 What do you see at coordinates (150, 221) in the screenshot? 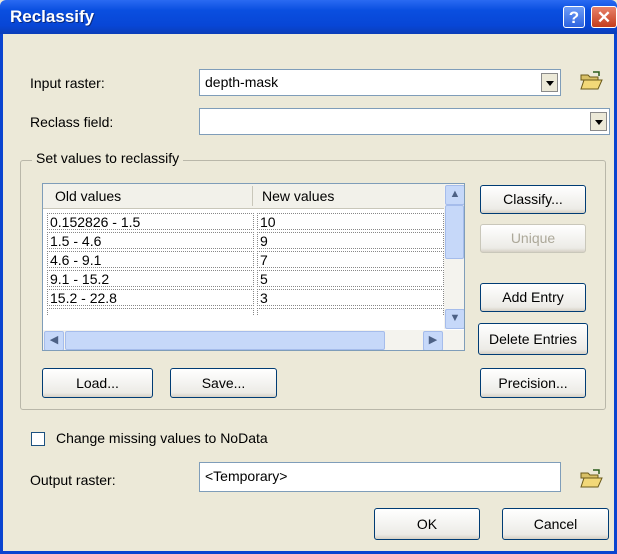
I see `old-value-cell: 0.152826 - 1.5` at bounding box center [150, 221].